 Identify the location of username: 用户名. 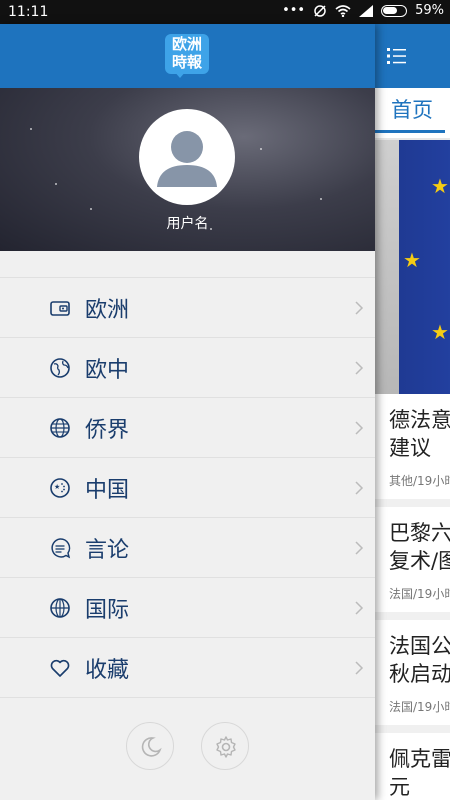
(187, 223).